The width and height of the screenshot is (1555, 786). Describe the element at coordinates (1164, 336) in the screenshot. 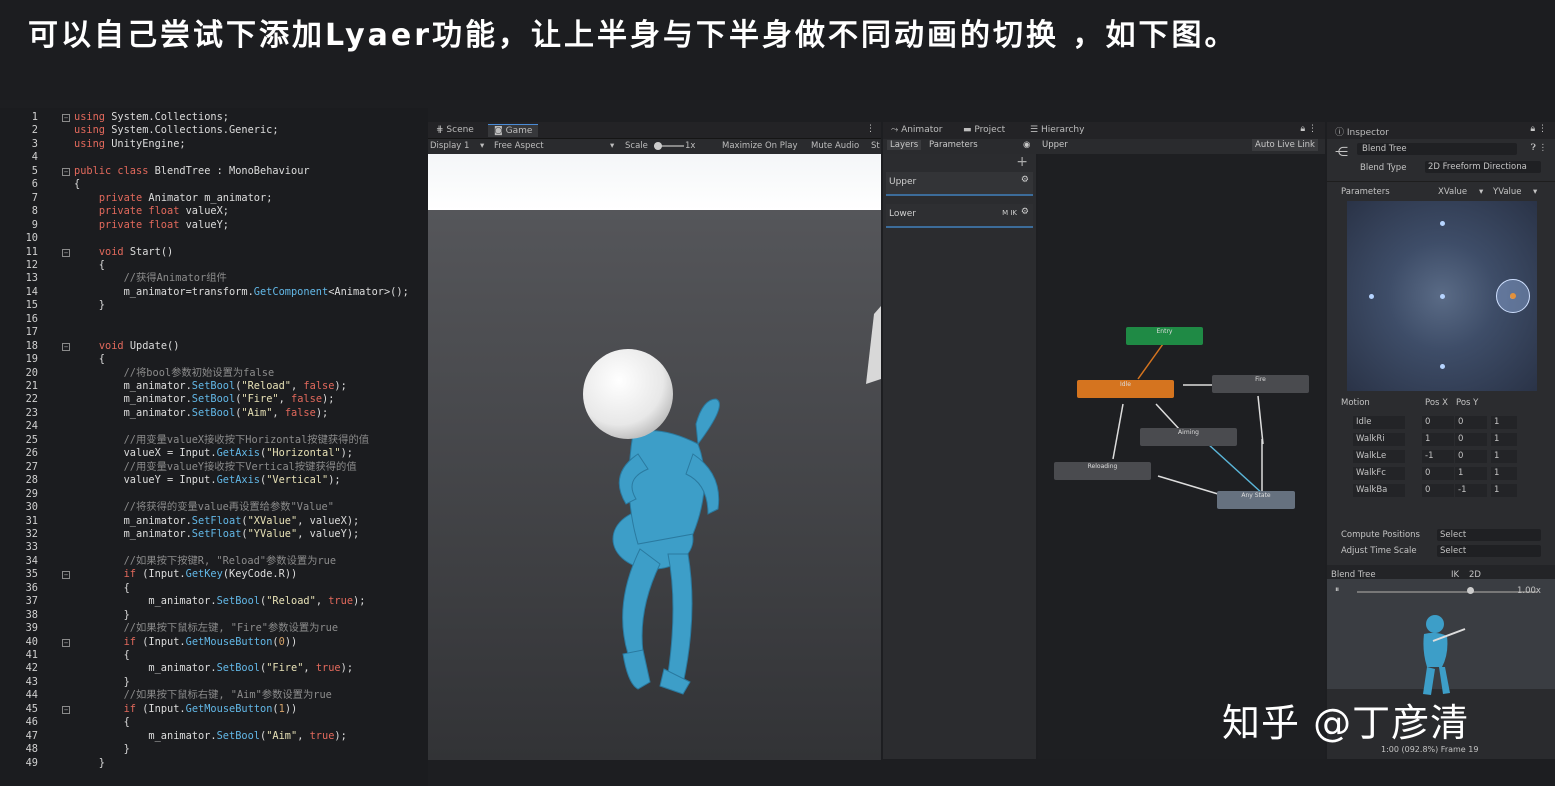

I see `state-entry: Entry` at that location.